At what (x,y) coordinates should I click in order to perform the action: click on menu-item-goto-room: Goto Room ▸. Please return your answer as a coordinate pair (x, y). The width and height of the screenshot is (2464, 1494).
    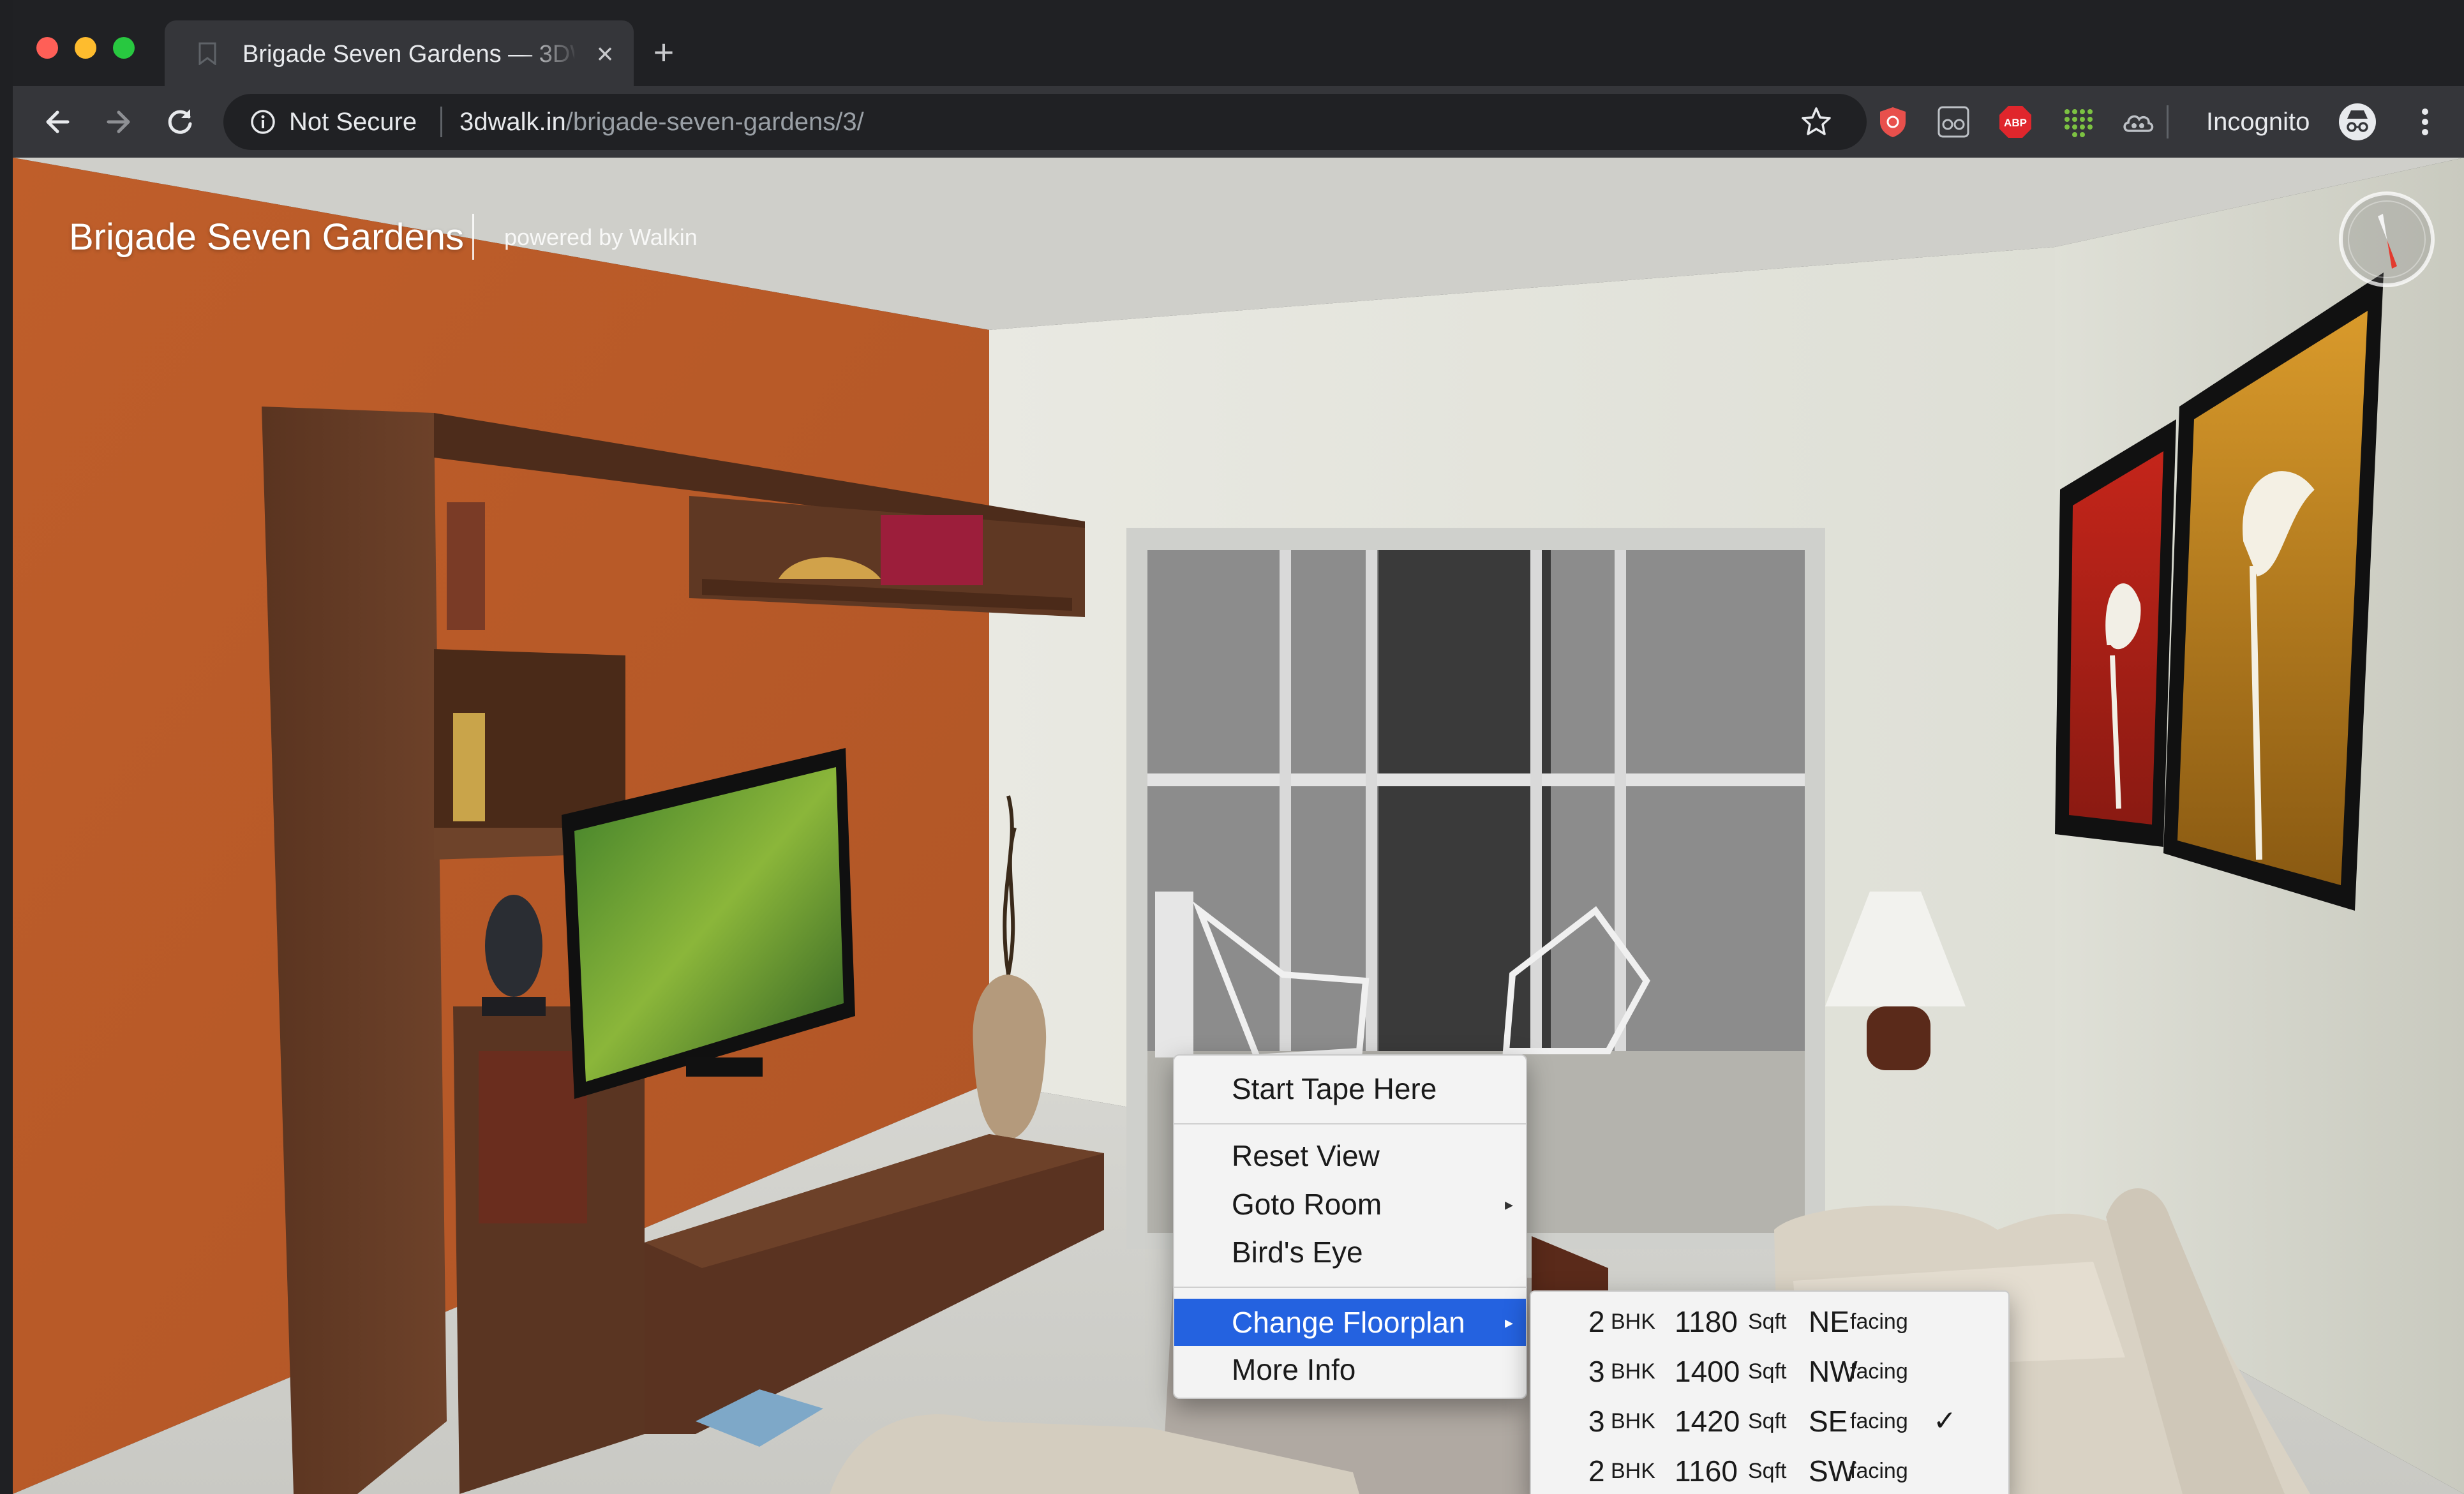
    Looking at the image, I should click on (1350, 1204).